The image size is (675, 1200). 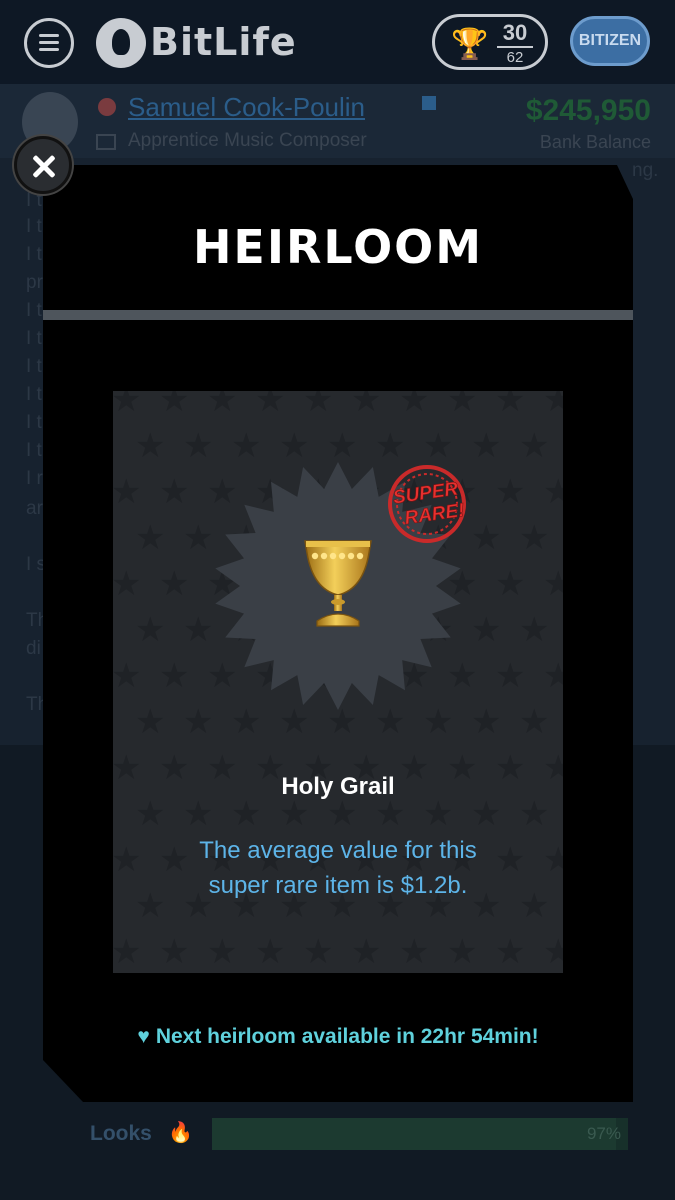 I want to click on looks-percent: 97%, so click(x=603, y=1133).